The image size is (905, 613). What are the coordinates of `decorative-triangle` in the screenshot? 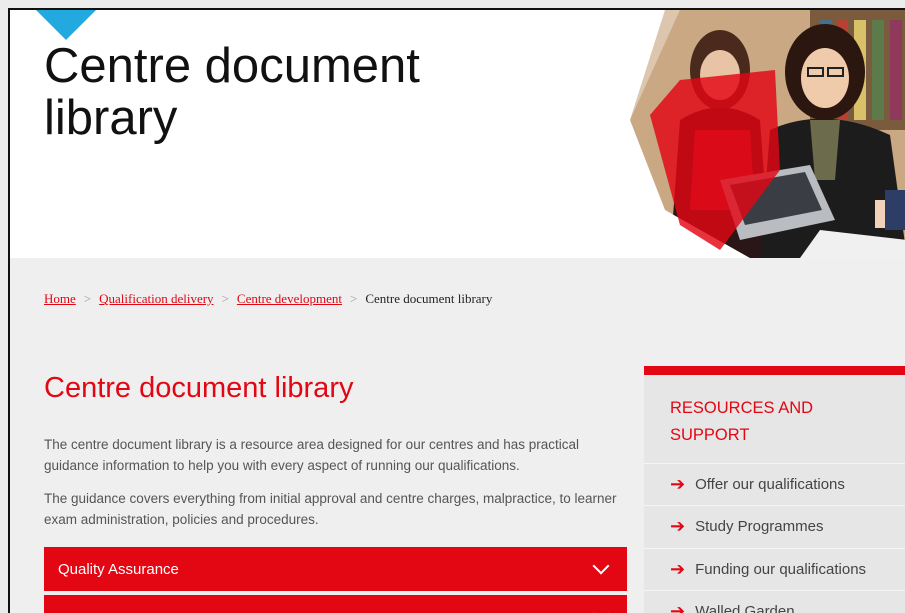 It's located at (66, 25).